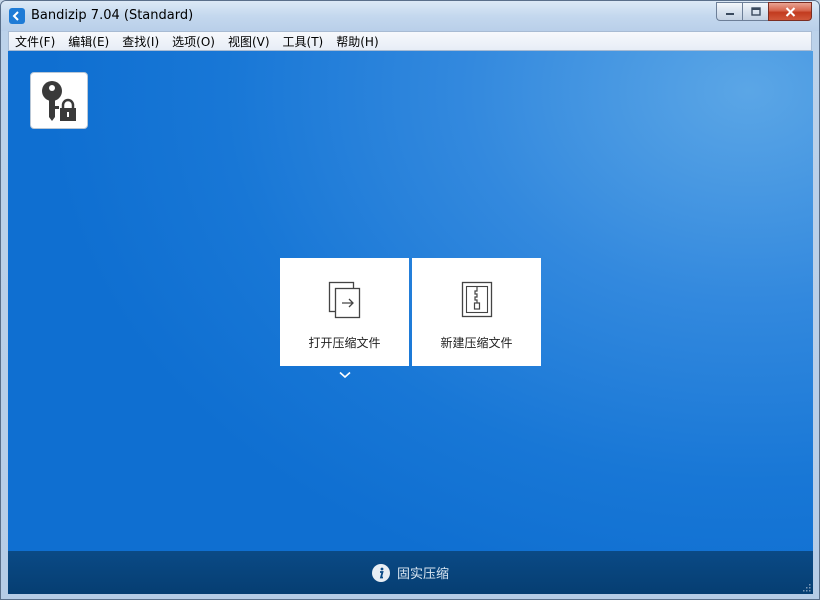 This screenshot has width=820, height=600. I want to click on new-archive-label: 新建压缩文件, so click(476, 343).